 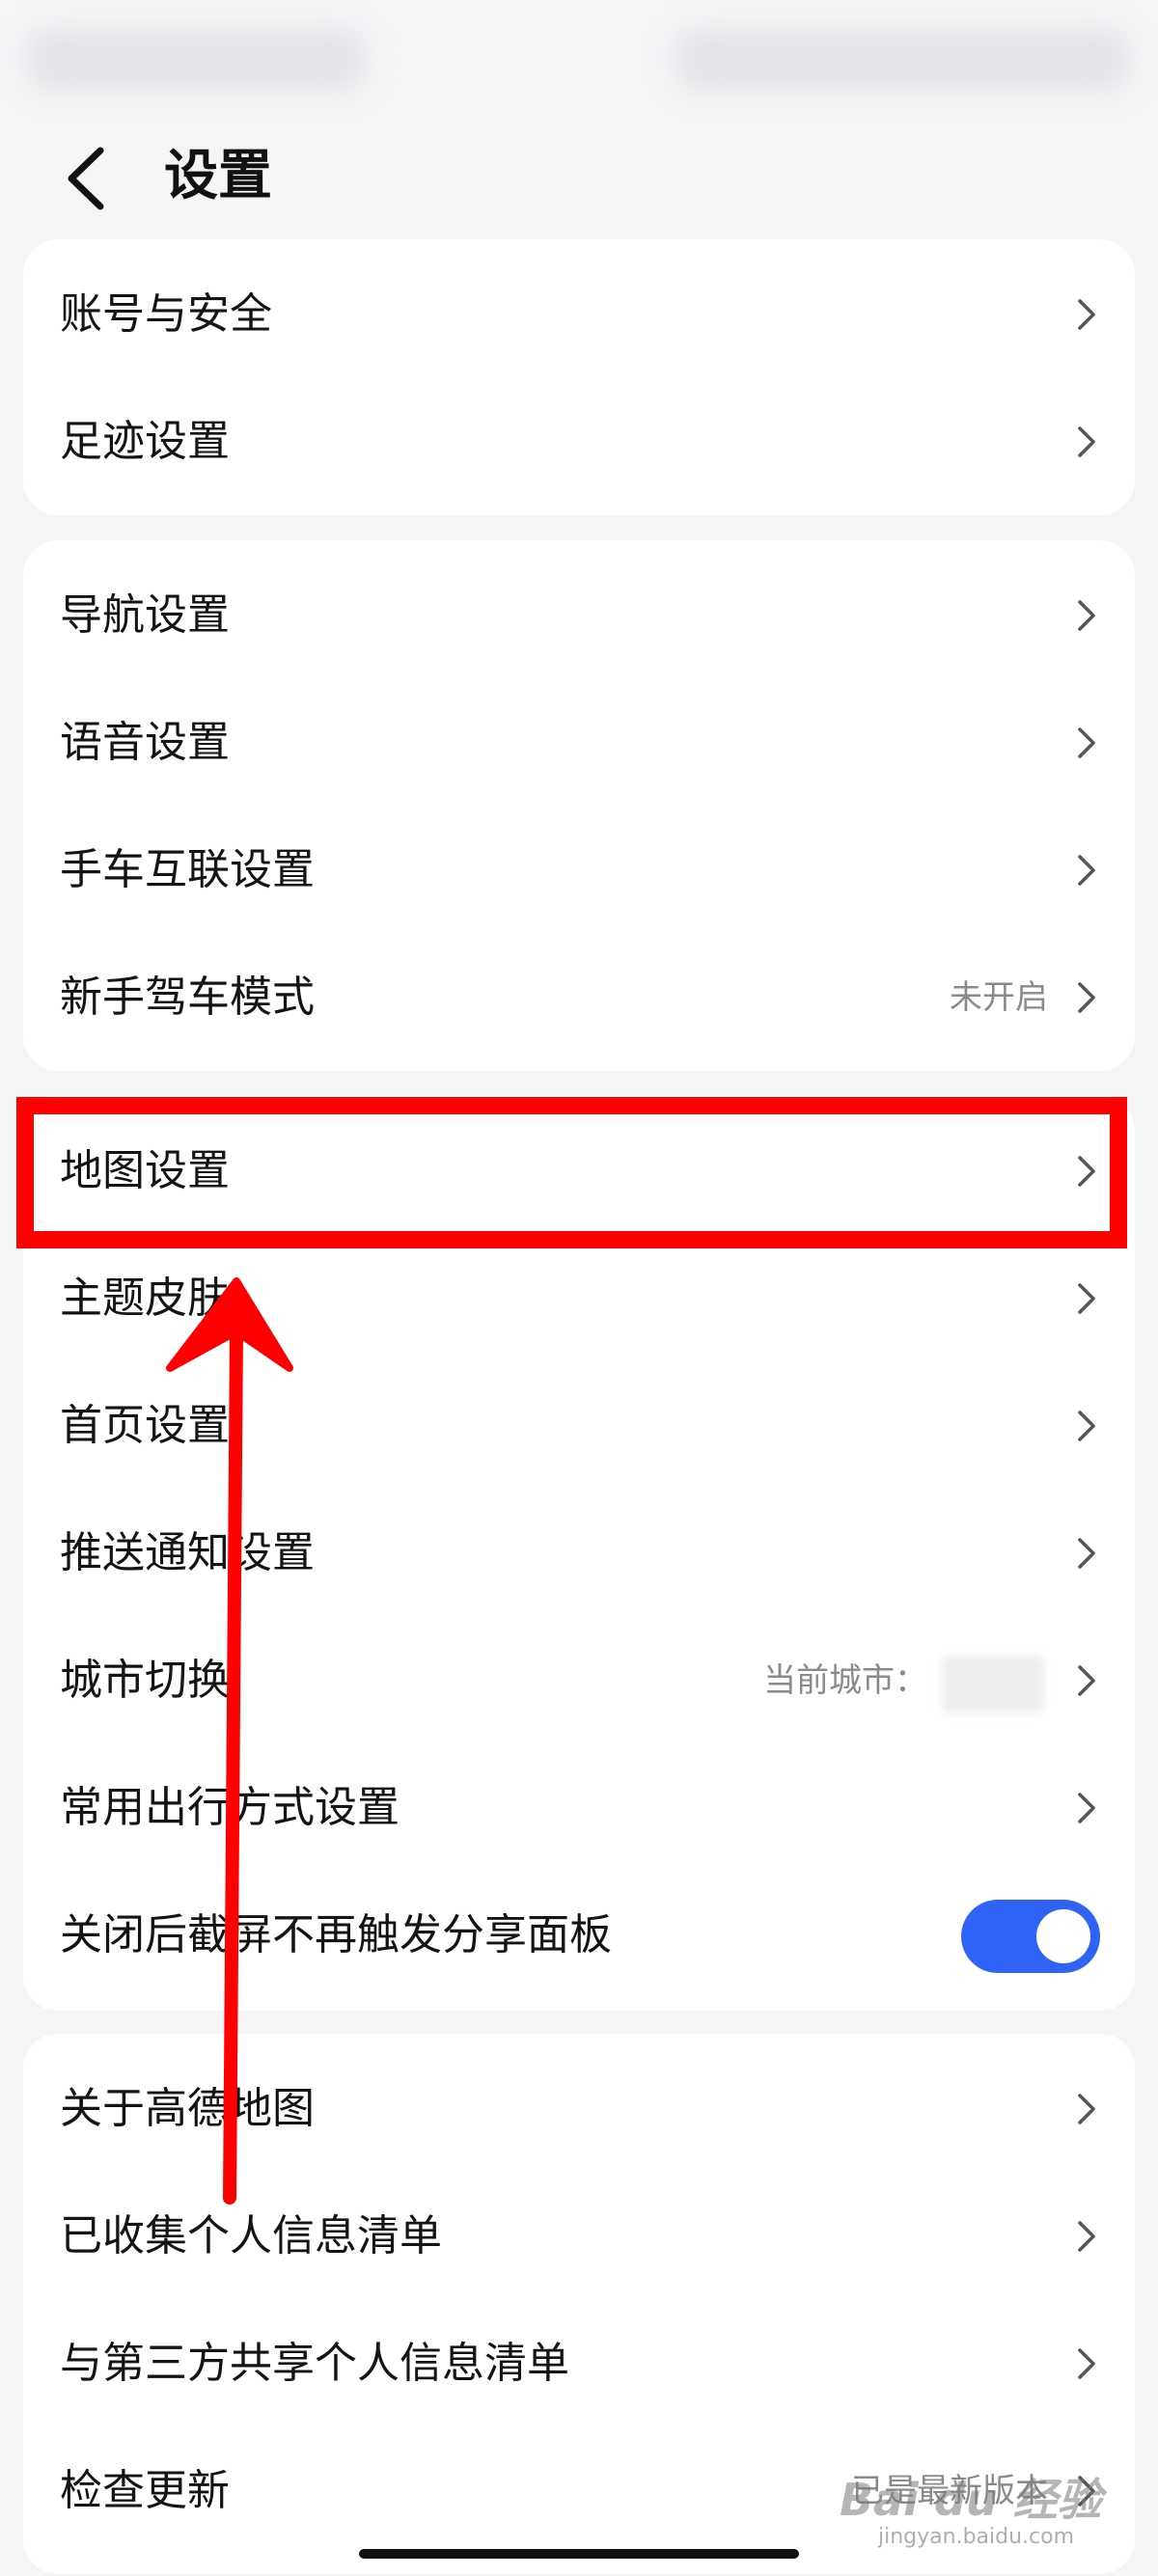 What do you see at coordinates (971, 2500) in the screenshot?
I see `watermark-brand: Bai du 经验` at bounding box center [971, 2500].